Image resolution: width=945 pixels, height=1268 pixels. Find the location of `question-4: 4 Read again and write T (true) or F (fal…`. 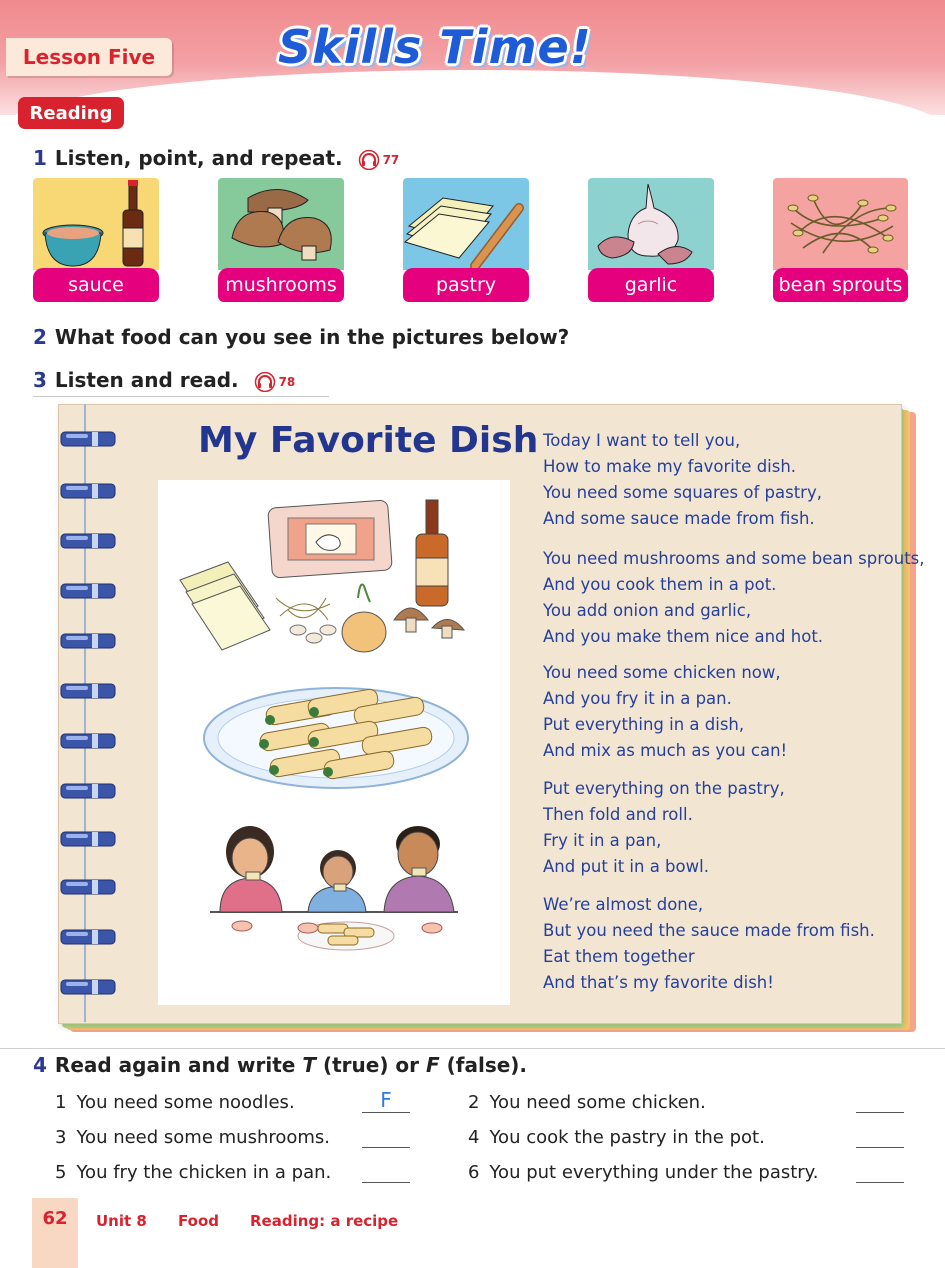

question-4: 4 Read again and write T (true) or F (fal… is located at coordinates (280, 1065).